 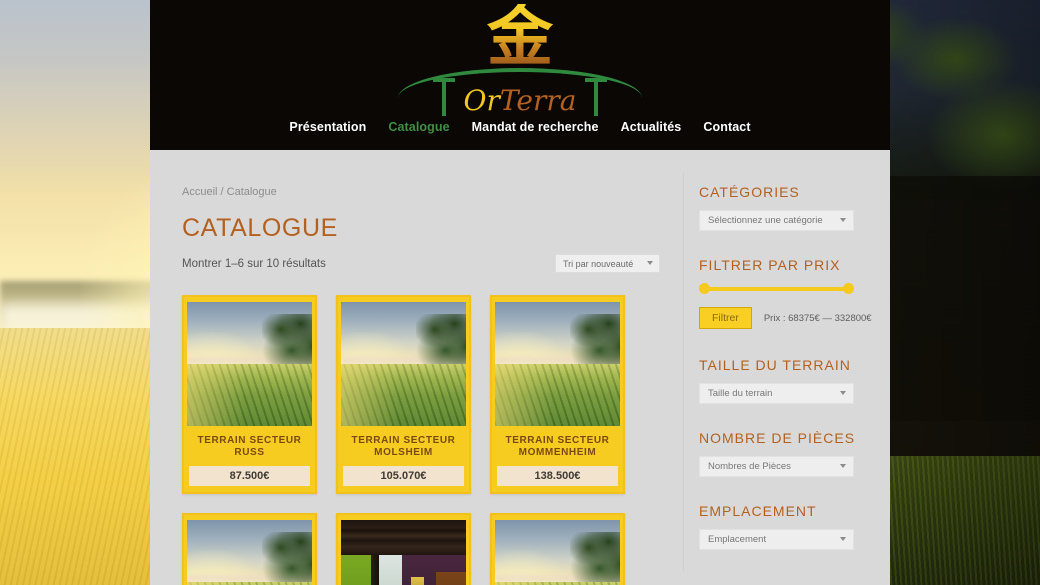 What do you see at coordinates (776, 539) in the screenshot?
I see `location-select: Emplacement` at bounding box center [776, 539].